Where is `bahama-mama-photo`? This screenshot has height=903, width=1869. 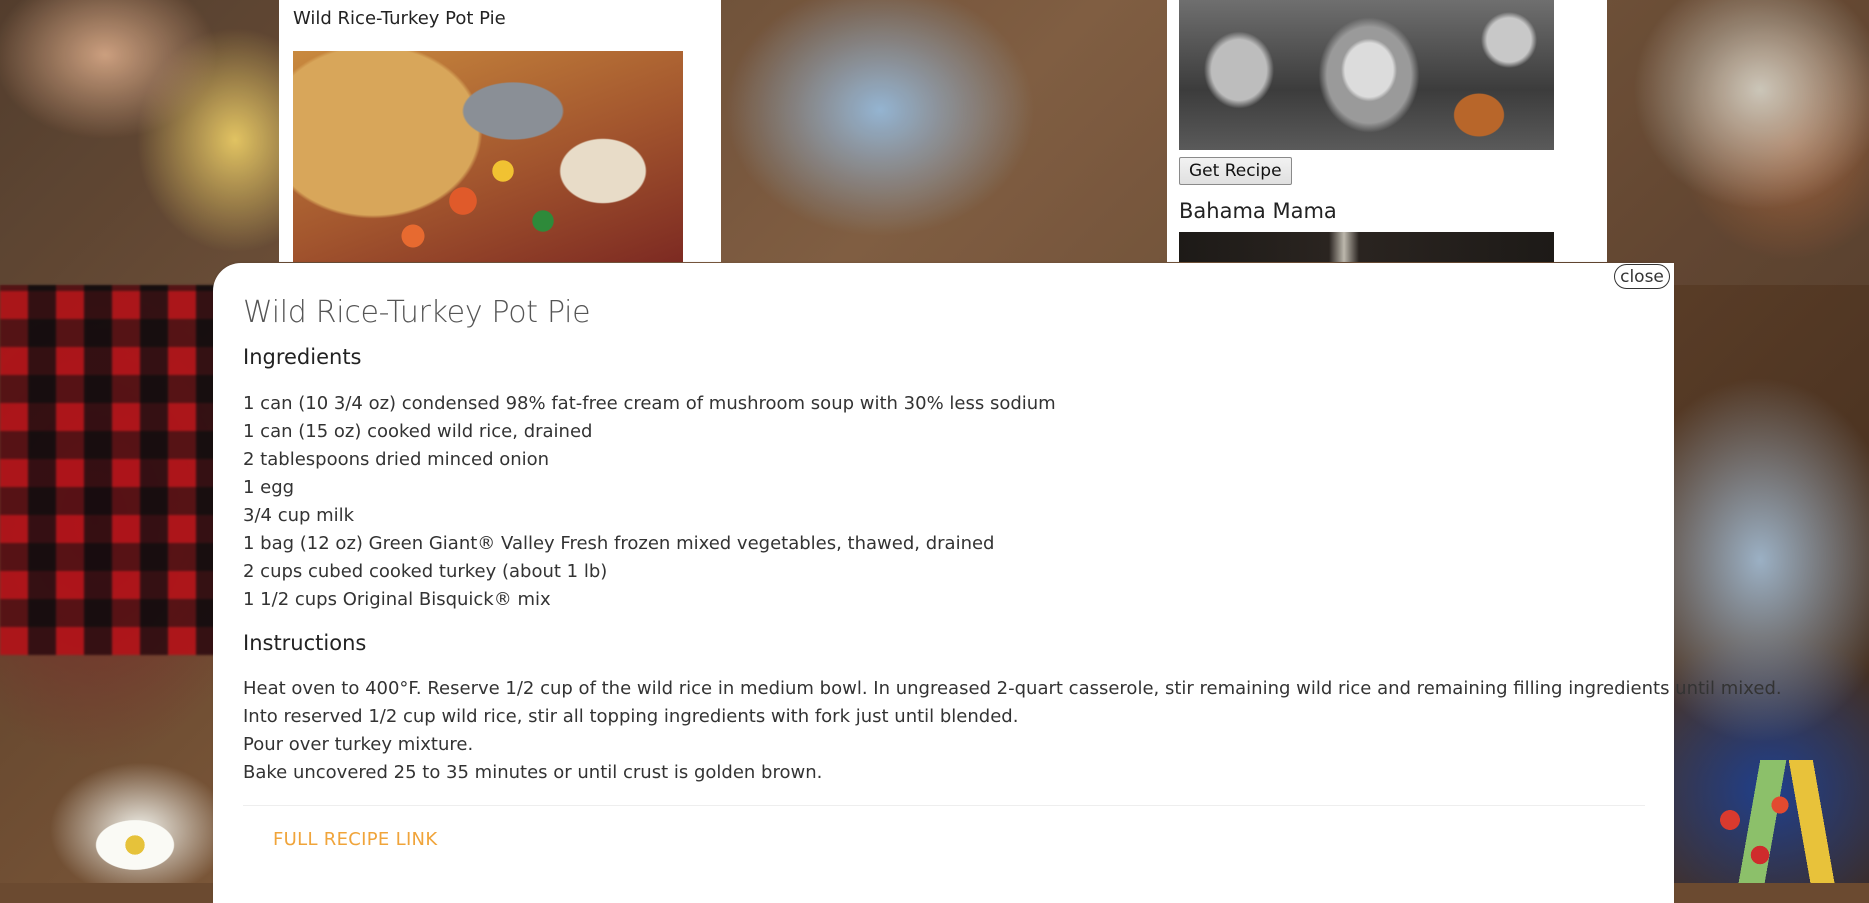
bahama-mama-photo is located at coordinates (1366, 247).